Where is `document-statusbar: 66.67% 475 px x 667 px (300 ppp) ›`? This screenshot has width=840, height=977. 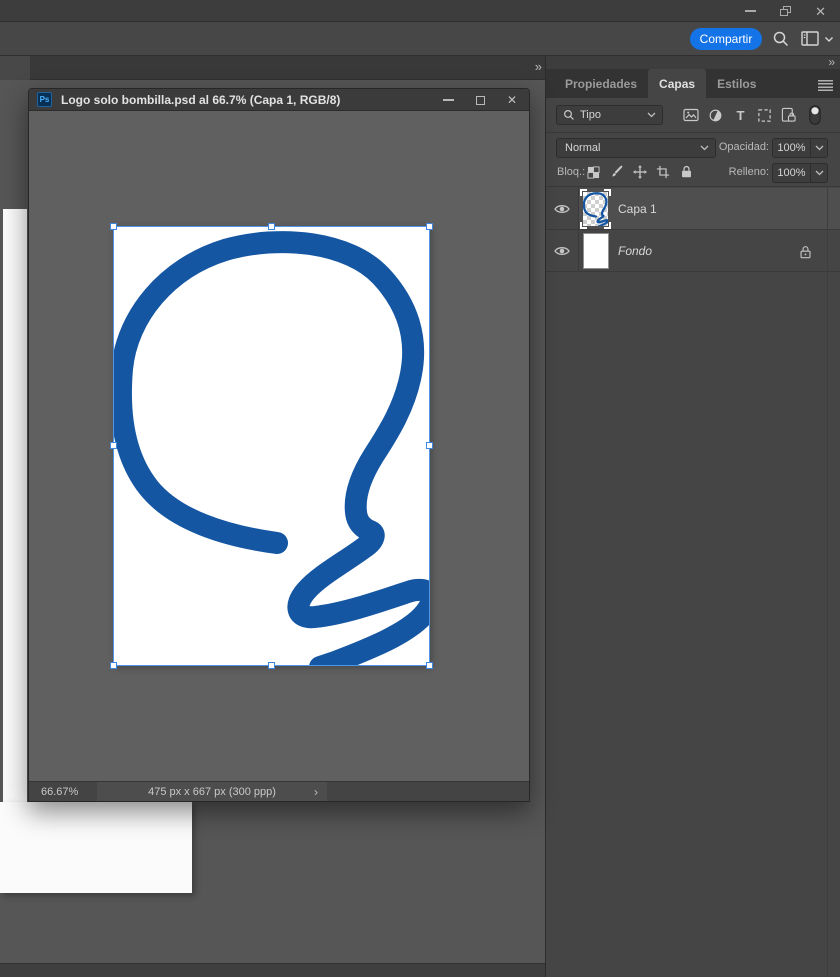
document-statusbar: 66.67% 475 px x 667 px (300 ppp) › is located at coordinates (279, 791).